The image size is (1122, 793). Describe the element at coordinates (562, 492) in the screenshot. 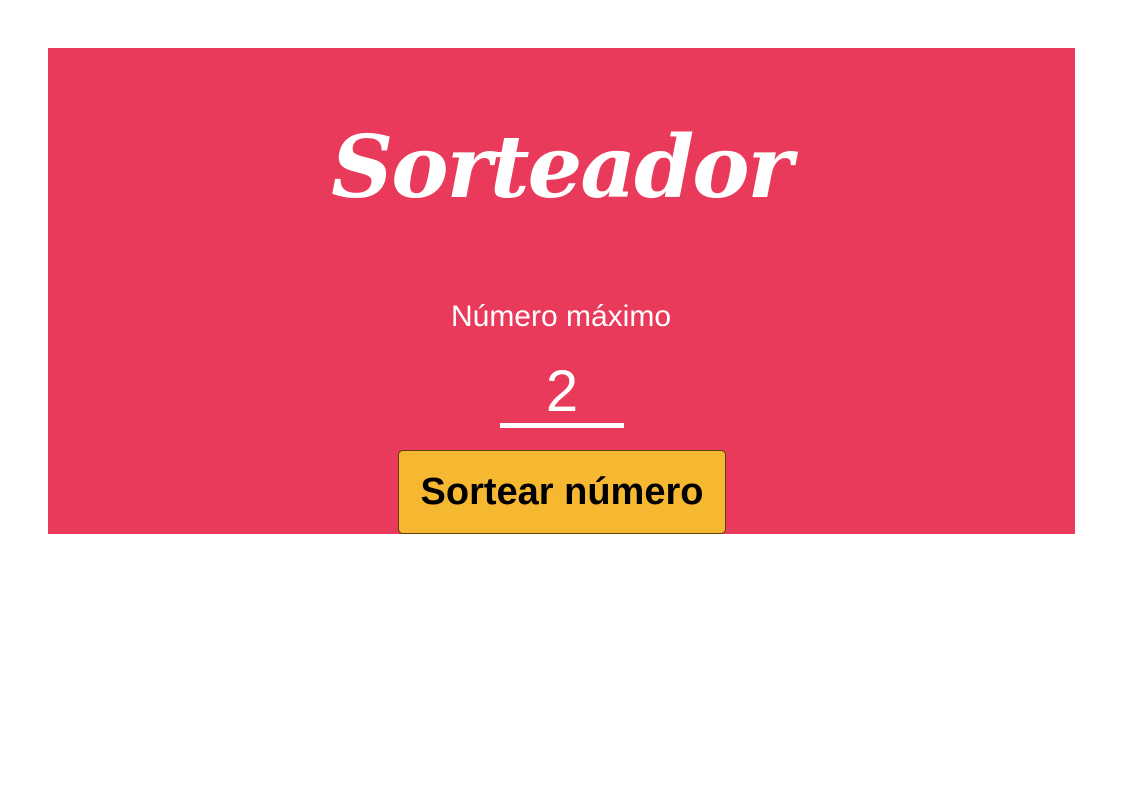

I see `draw-number-button: Sortear número` at that location.